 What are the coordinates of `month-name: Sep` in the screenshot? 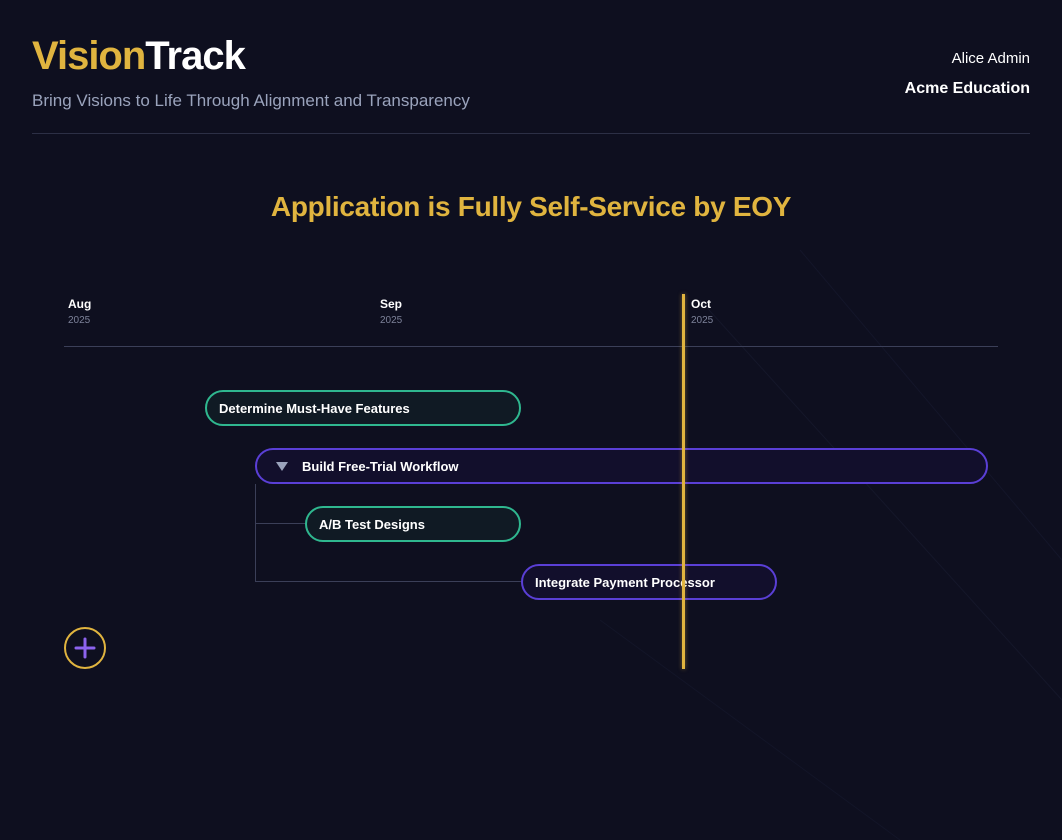 It's located at (391, 304).